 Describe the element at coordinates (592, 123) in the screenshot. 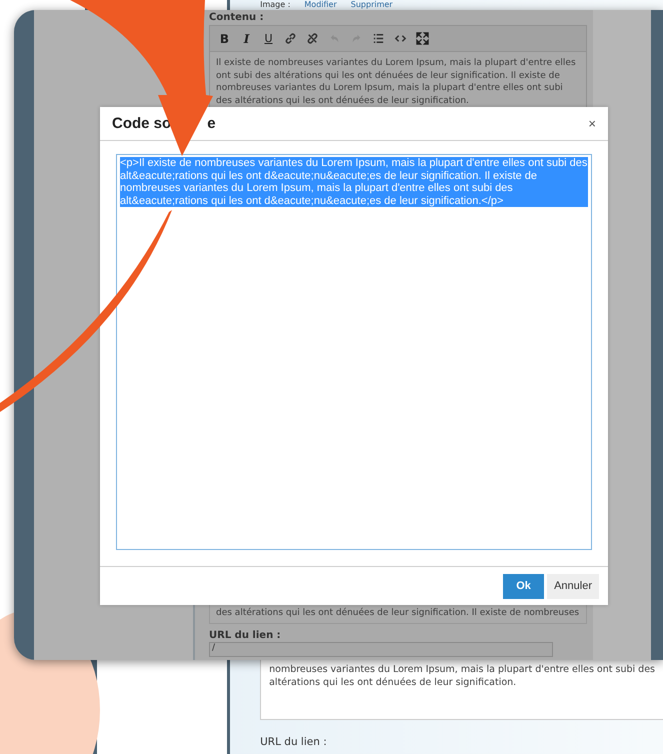

I see `close-button: ×` at that location.